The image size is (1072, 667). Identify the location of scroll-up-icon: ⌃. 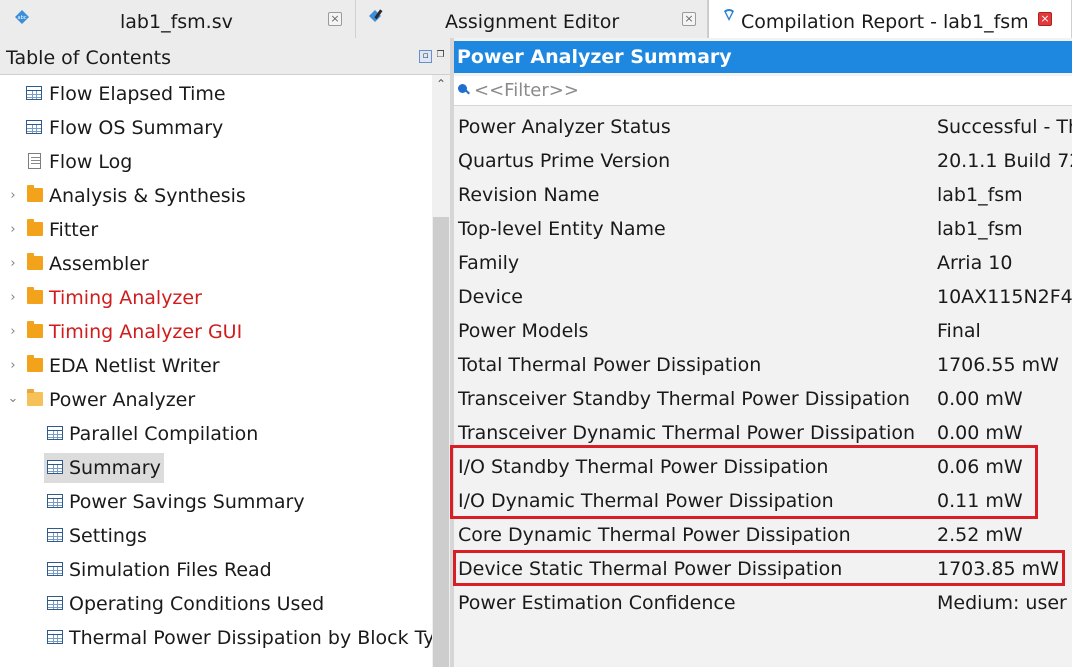
(441, 85).